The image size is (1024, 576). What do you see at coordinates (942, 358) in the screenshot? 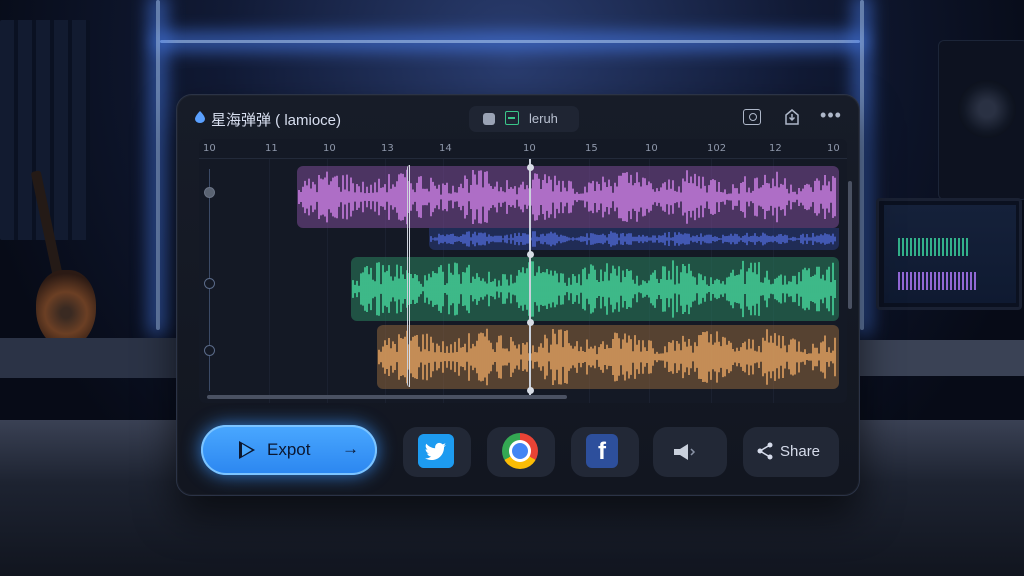
I see `right-desk` at bounding box center [942, 358].